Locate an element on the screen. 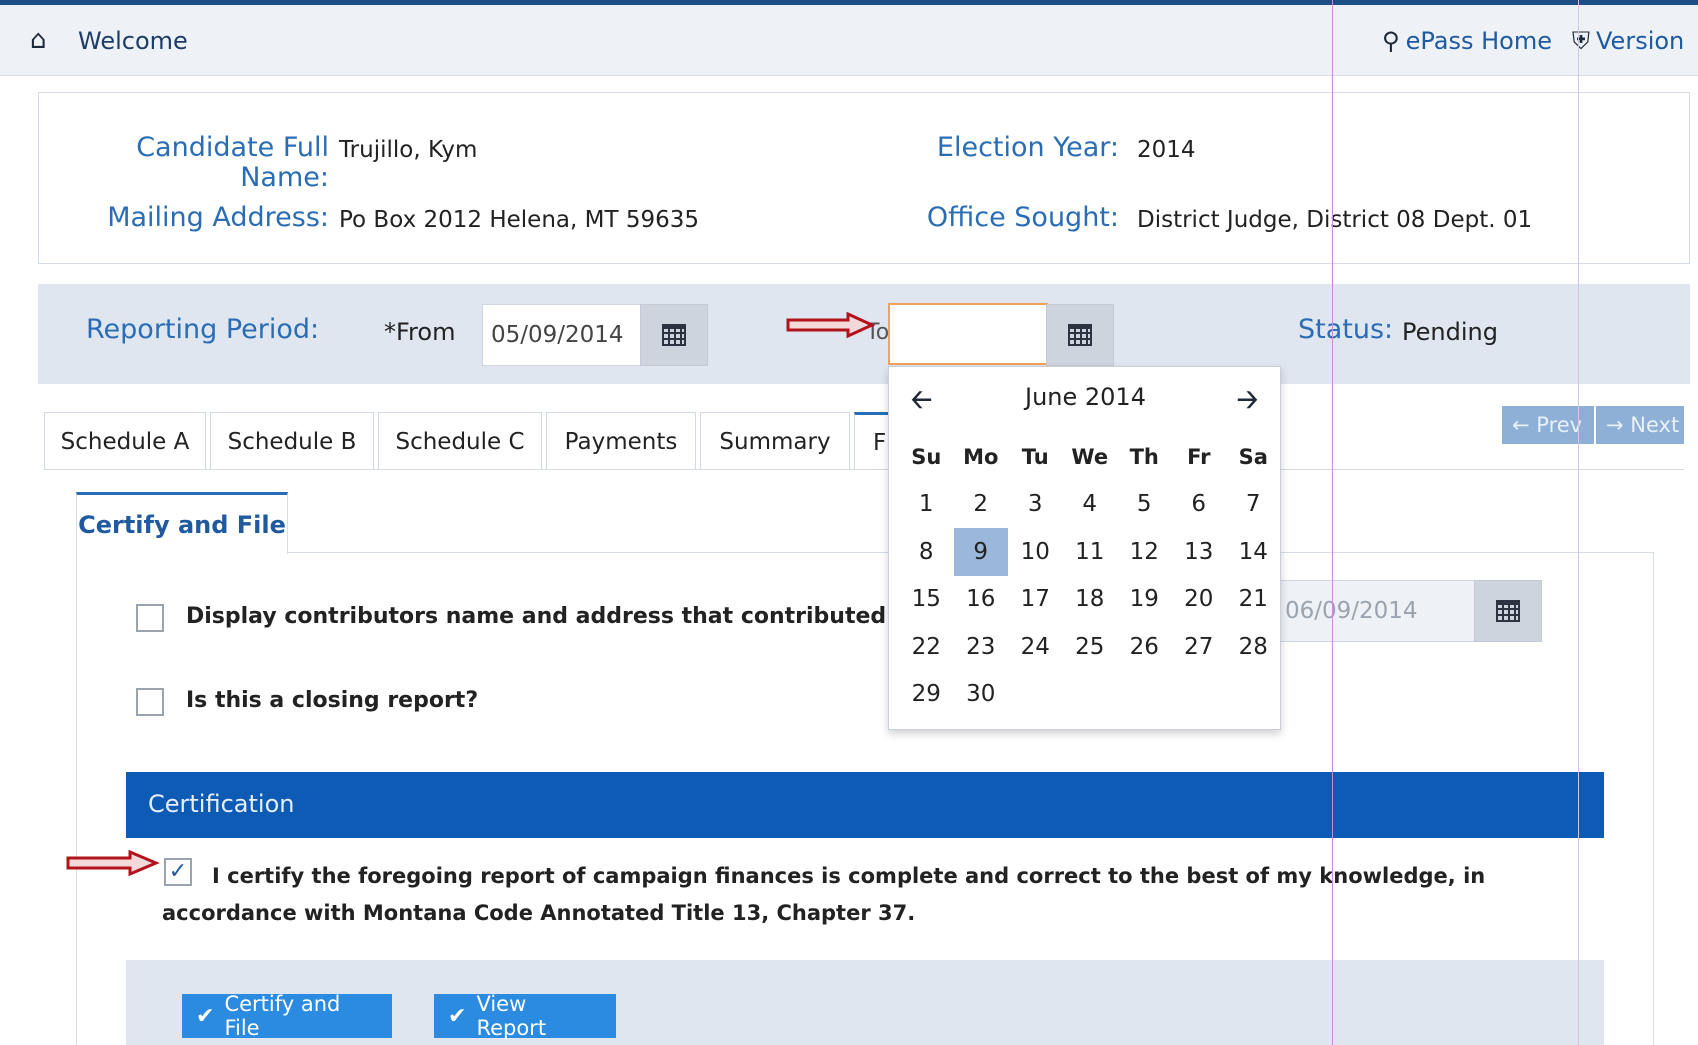 This screenshot has height=1045, width=1698. next-button: → Next is located at coordinates (1640, 425).